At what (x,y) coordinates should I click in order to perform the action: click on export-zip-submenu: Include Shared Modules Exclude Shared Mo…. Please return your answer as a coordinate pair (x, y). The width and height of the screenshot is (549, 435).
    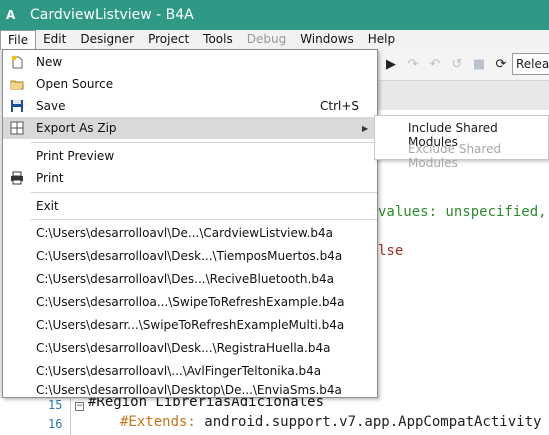
    Looking at the image, I should click on (461, 142).